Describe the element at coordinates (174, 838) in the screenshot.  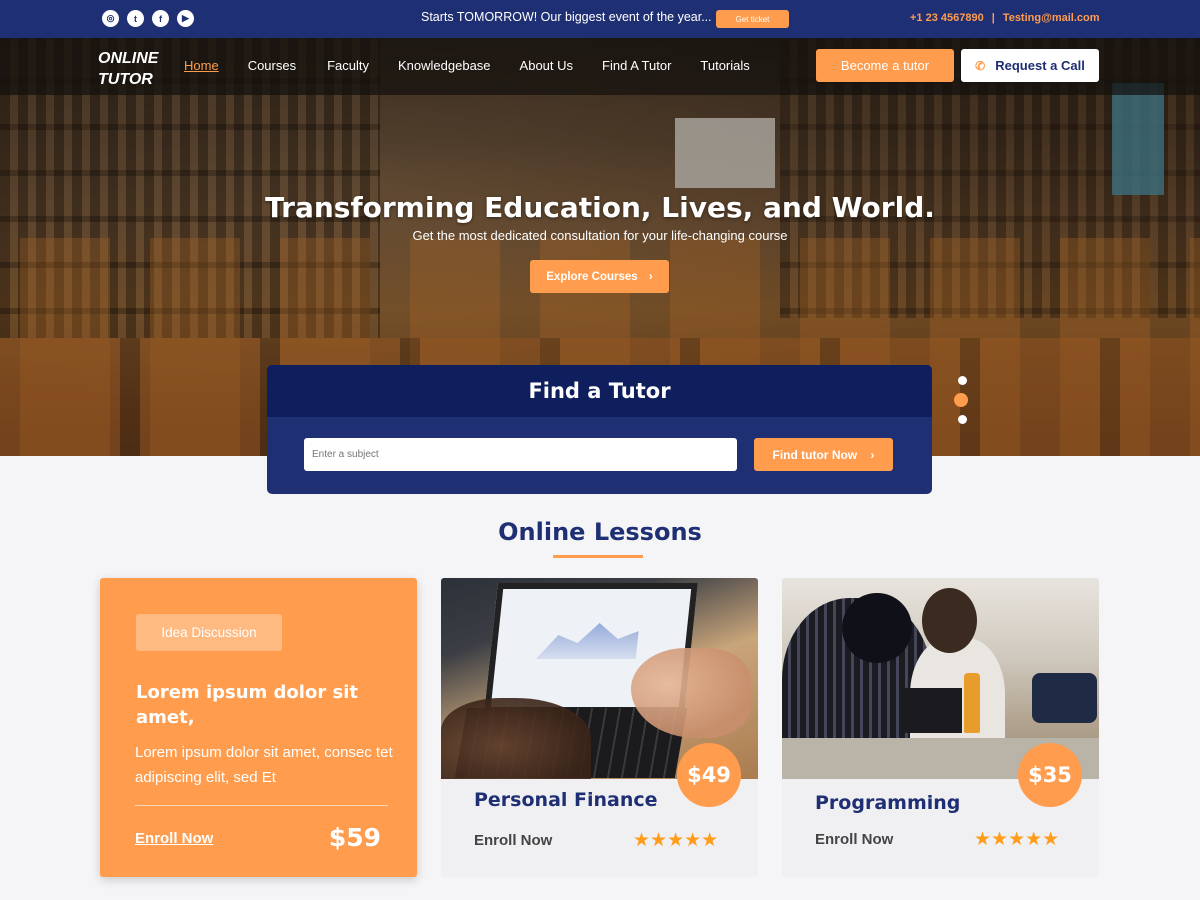
I see `featured-enroll-link: Enroll Now` at that location.